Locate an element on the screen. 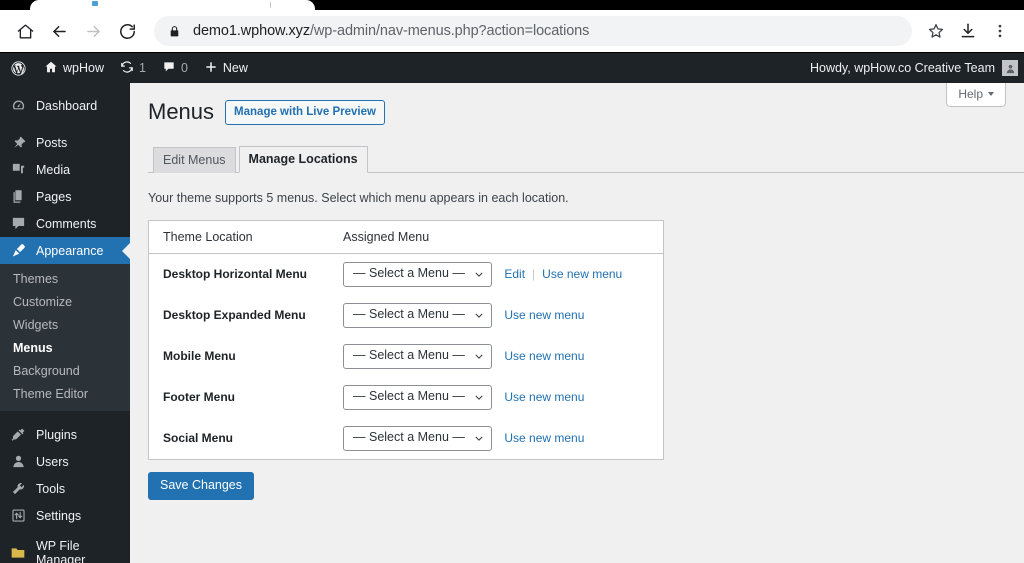  sidebar-item-comments: Comments is located at coordinates (65, 223).